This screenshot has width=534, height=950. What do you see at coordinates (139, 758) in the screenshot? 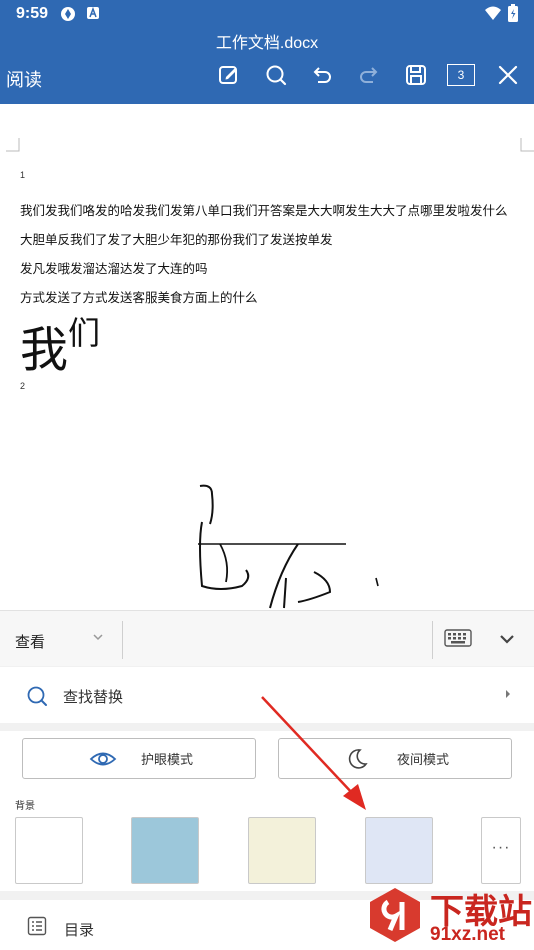
I see `eye-protection-mode-button: 护眼模式` at bounding box center [139, 758].